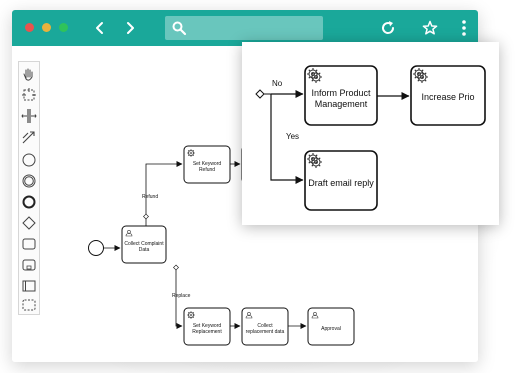 Image resolution: width=515 pixels, height=373 pixels. I want to click on popup-label-inform: Inform Product Management, so click(341, 98).